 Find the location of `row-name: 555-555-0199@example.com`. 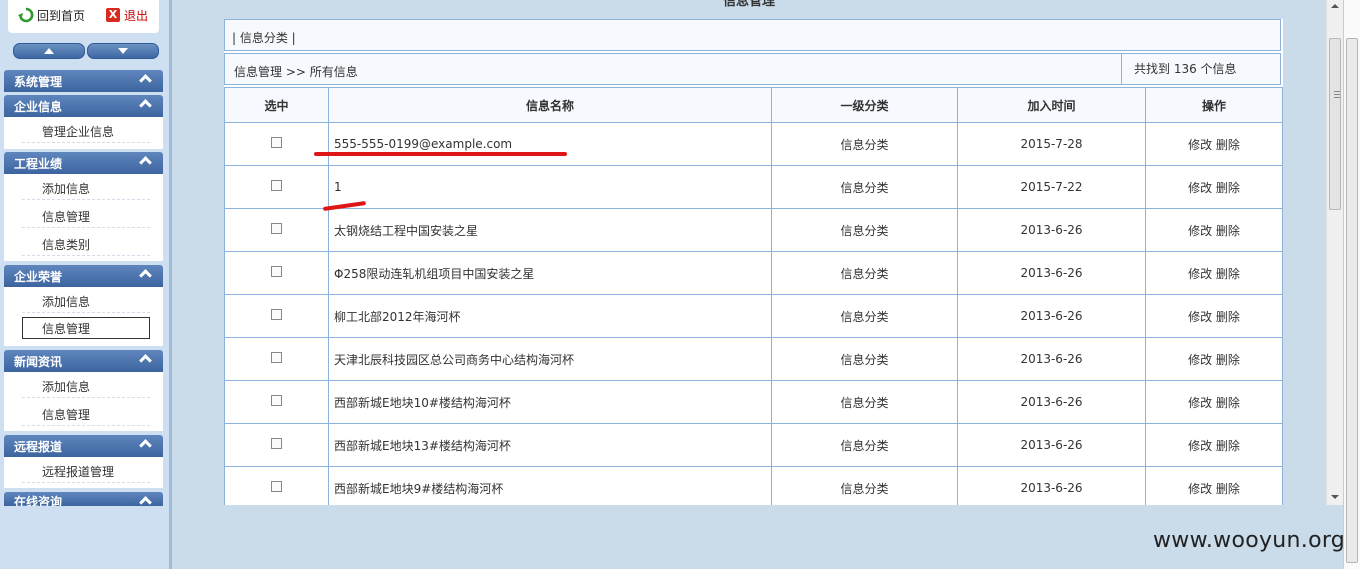

row-name: 555-555-0199@example.com is located at coordinates (550, 144).